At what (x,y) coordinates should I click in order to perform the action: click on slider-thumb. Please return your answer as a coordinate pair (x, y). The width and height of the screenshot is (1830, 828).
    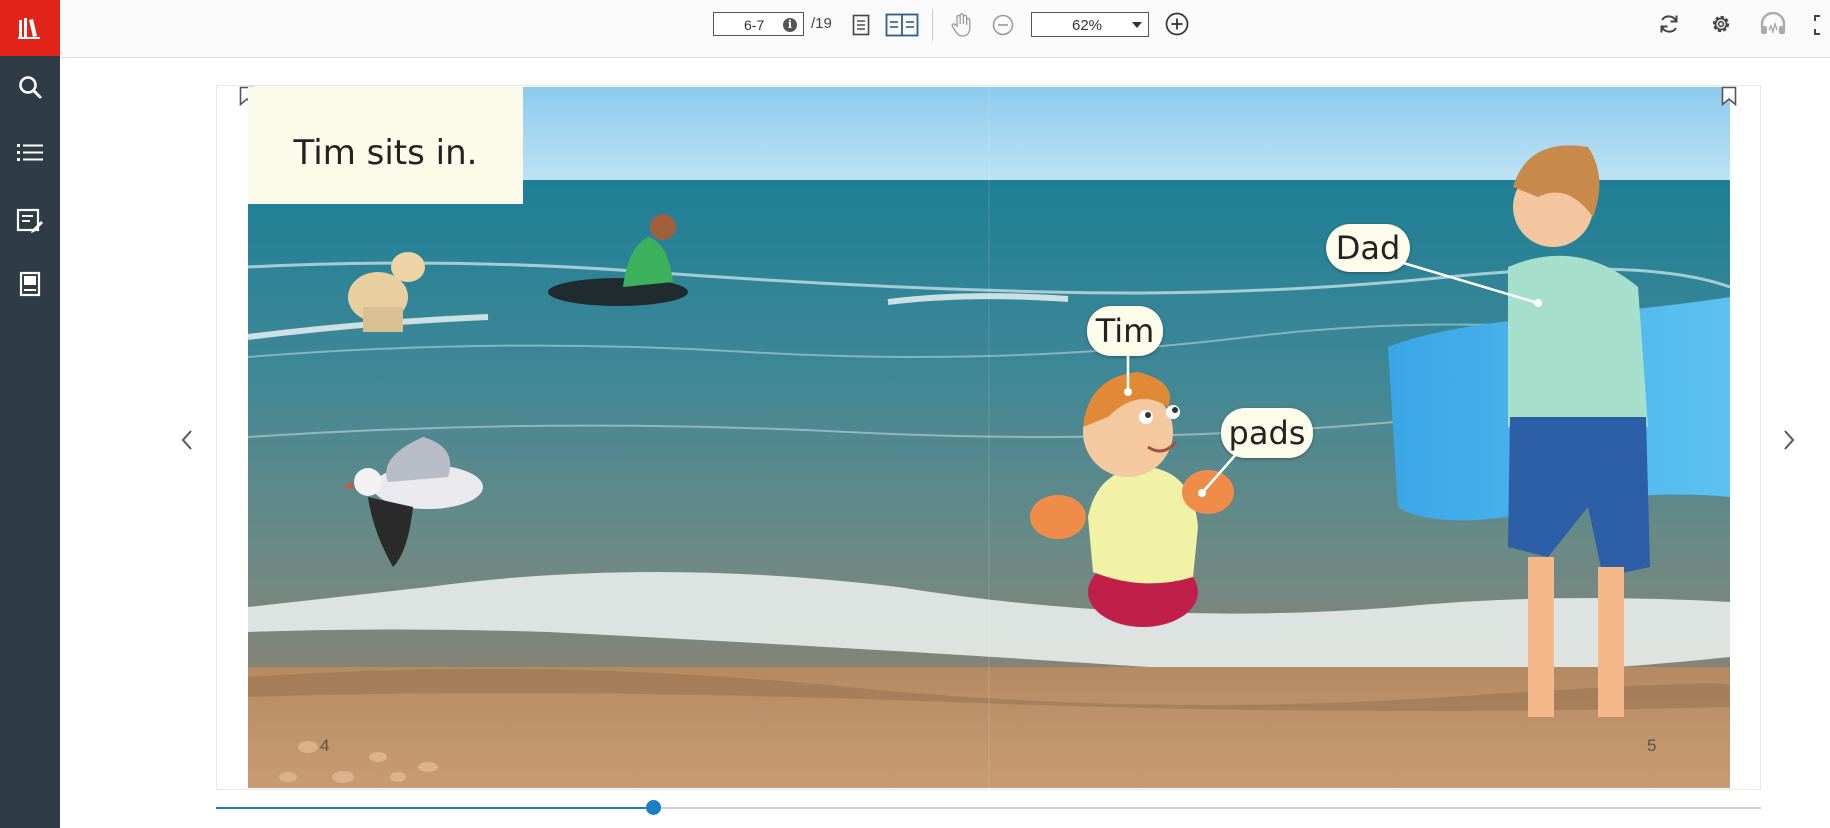
    Looking at the image, I should click on (654, 807).